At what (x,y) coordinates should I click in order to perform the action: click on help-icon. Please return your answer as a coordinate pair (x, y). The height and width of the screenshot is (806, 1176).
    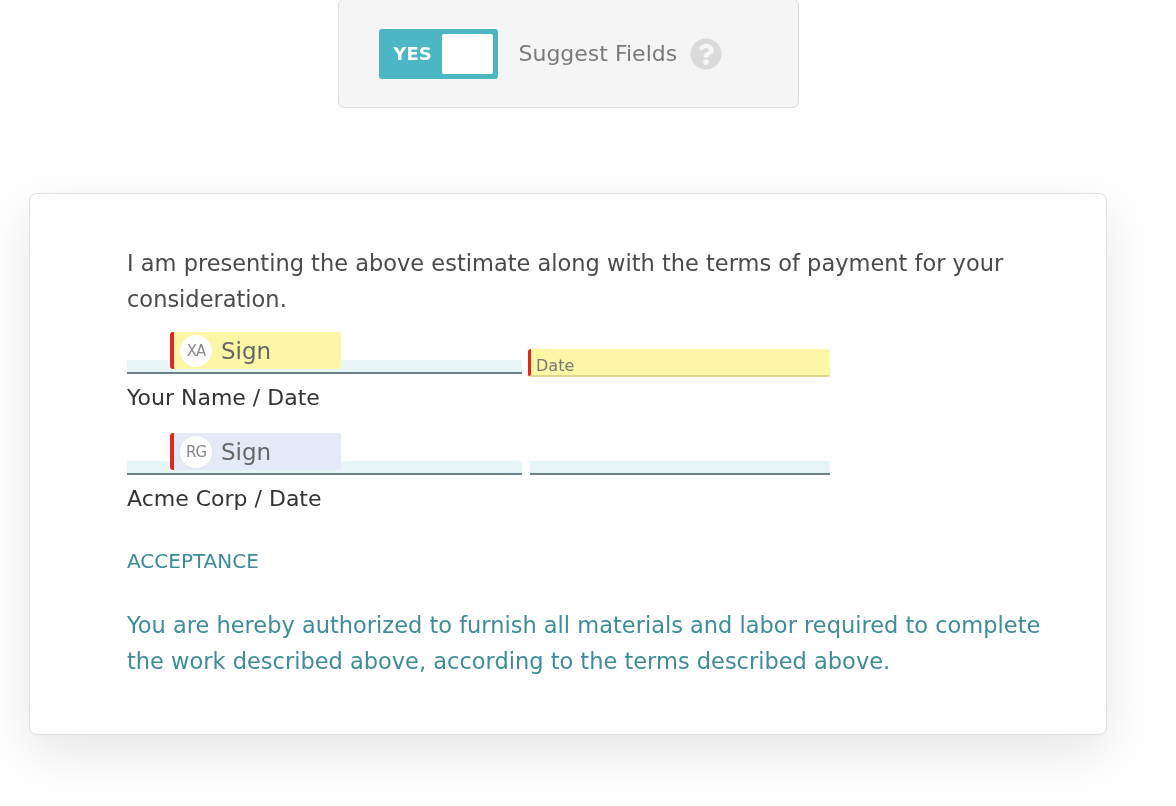
    Looking at the image, I should click on (706, 53).